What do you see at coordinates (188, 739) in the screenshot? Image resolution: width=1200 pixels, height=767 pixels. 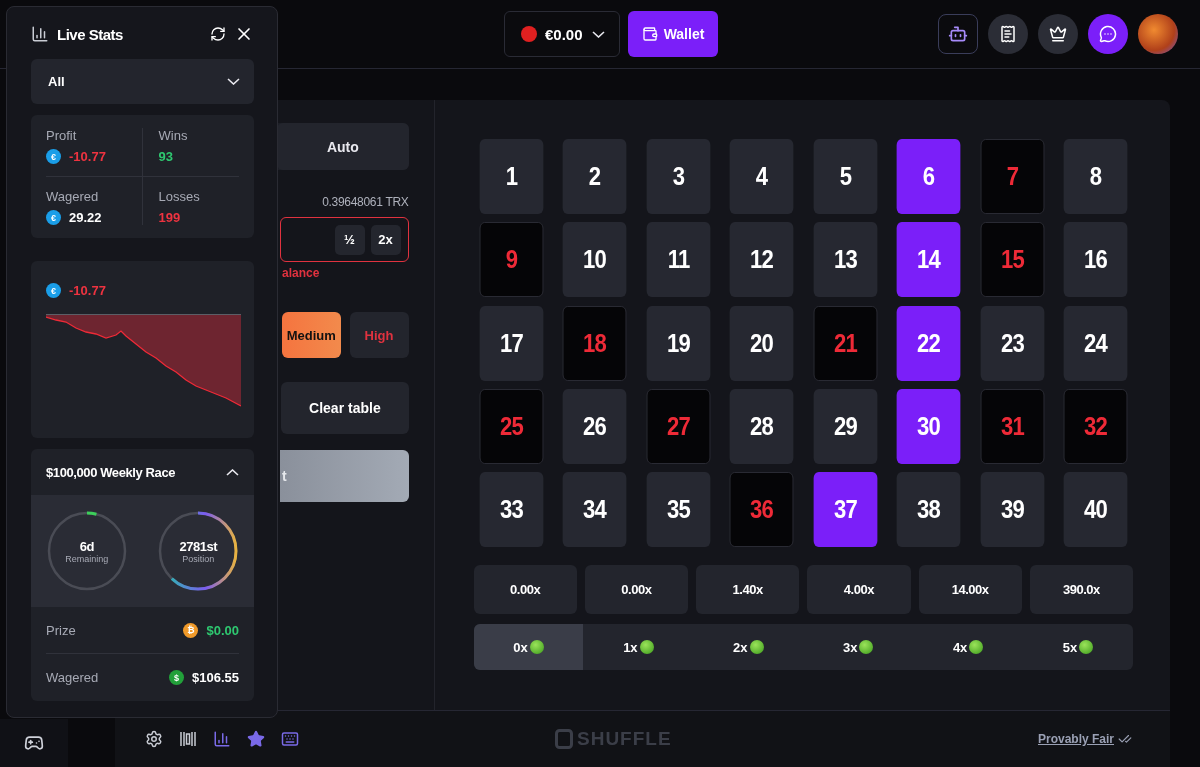 I see `bars-icon` at bounding box center [188, 739].